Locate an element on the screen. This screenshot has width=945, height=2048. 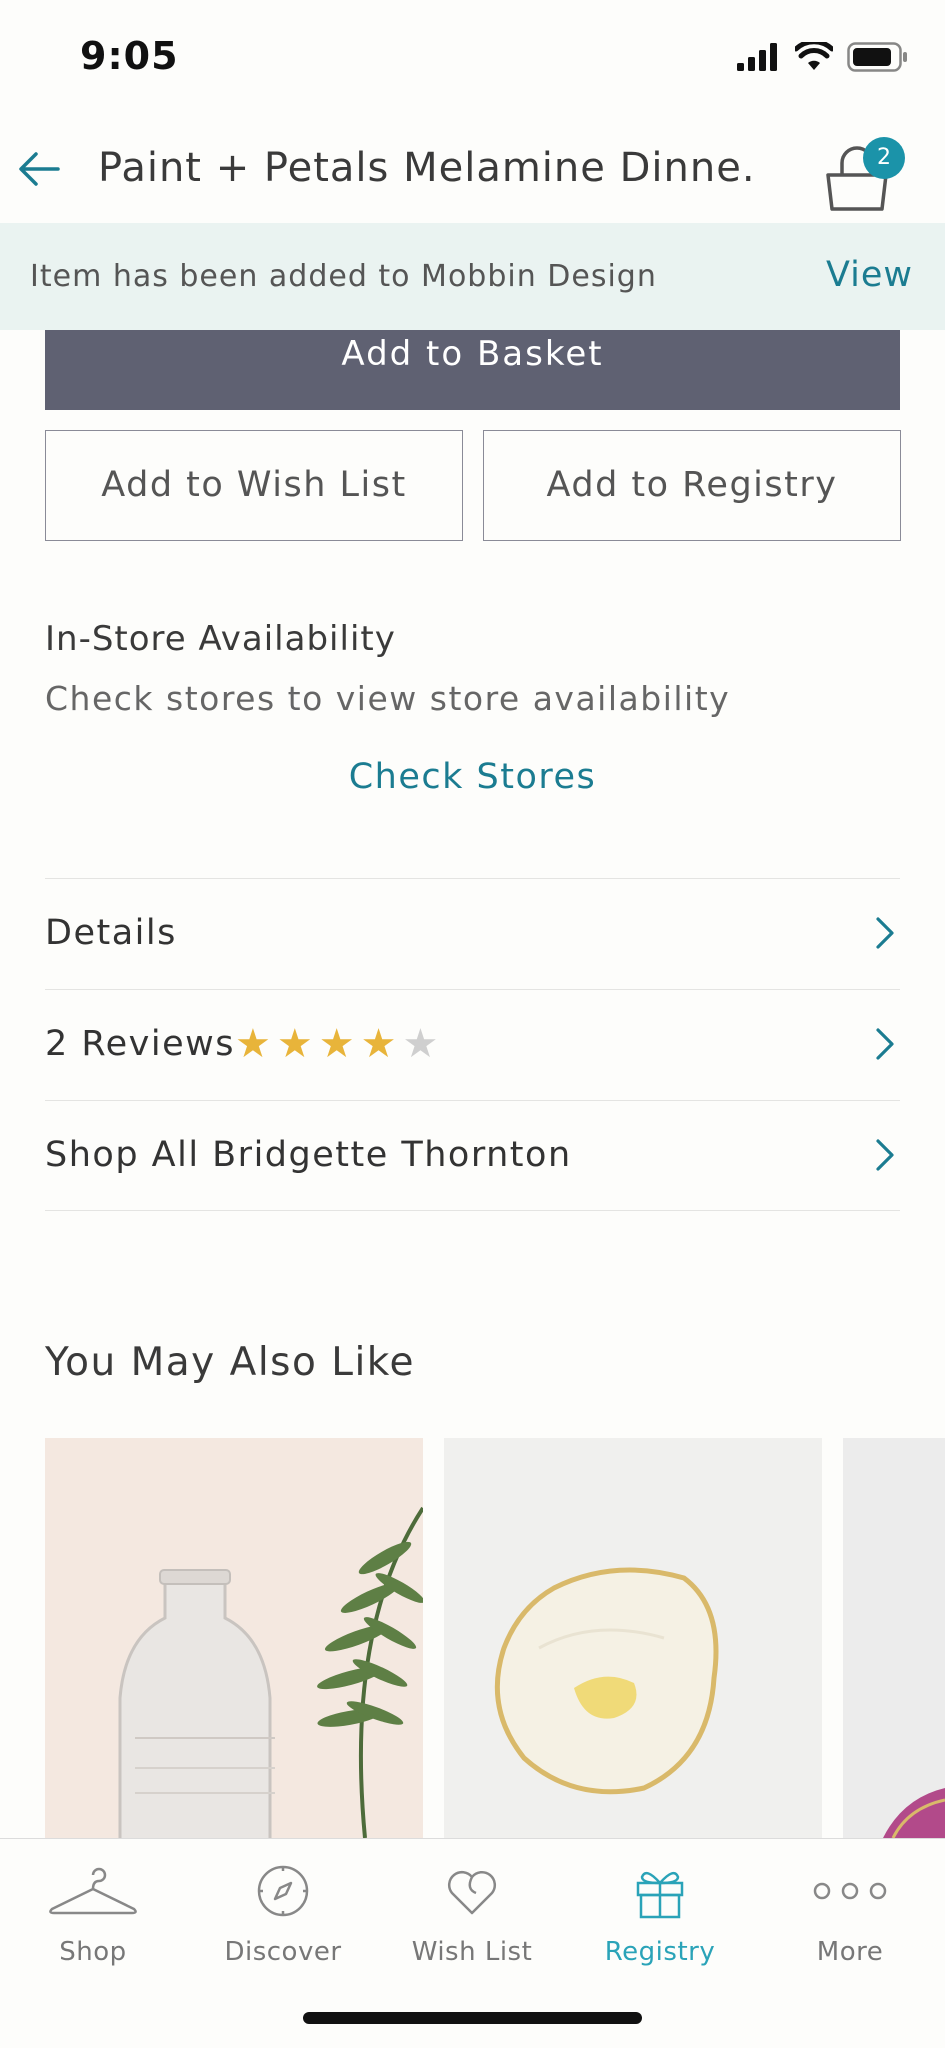
toast-message: Item has been added to Mobbin Design is located at coordinates (343, 276).